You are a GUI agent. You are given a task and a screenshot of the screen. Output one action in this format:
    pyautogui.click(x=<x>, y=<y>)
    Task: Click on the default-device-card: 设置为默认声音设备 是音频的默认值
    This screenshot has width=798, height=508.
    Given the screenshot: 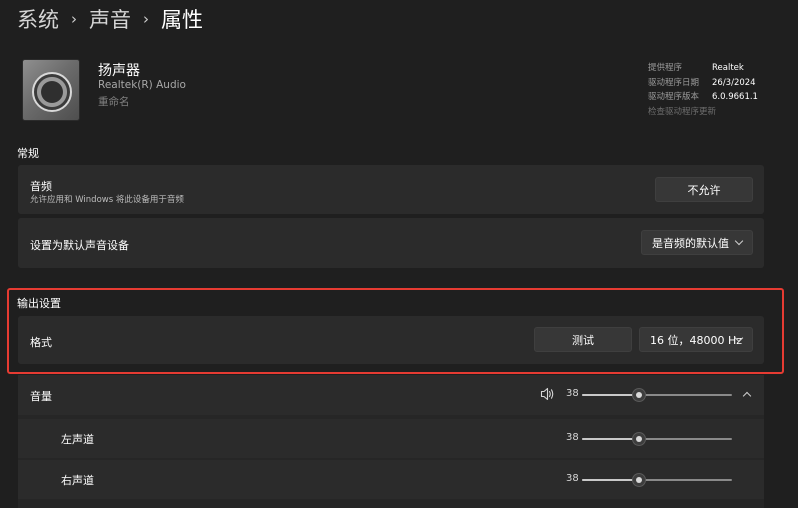 What is the action you would take?
    pyautogui.click(x=391, y=243)
    